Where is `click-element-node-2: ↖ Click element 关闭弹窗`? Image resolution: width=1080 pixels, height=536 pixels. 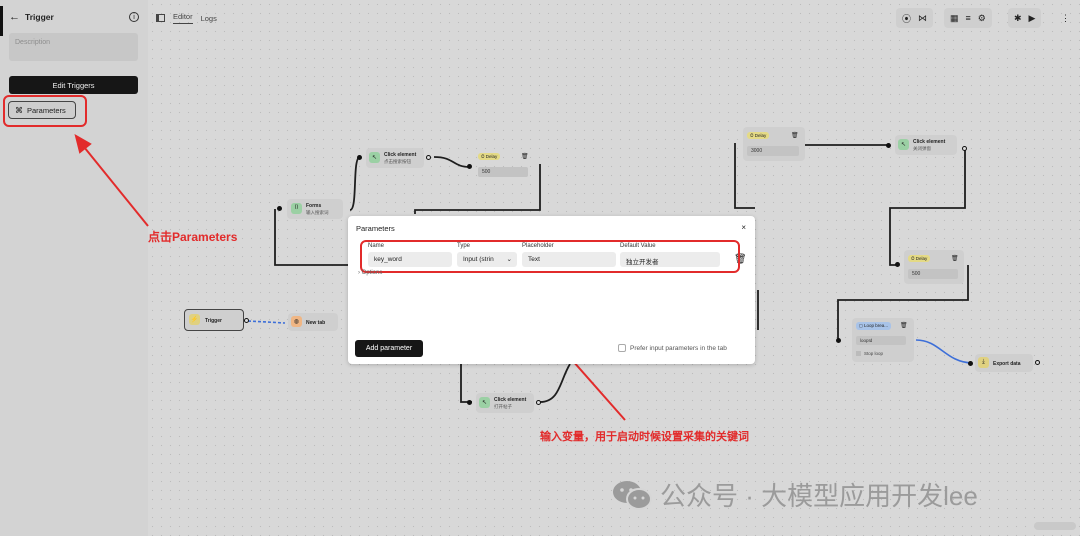
click-element-node-2: ↖ Click element 关闭弹窗 is located at coordinates (926, 145).